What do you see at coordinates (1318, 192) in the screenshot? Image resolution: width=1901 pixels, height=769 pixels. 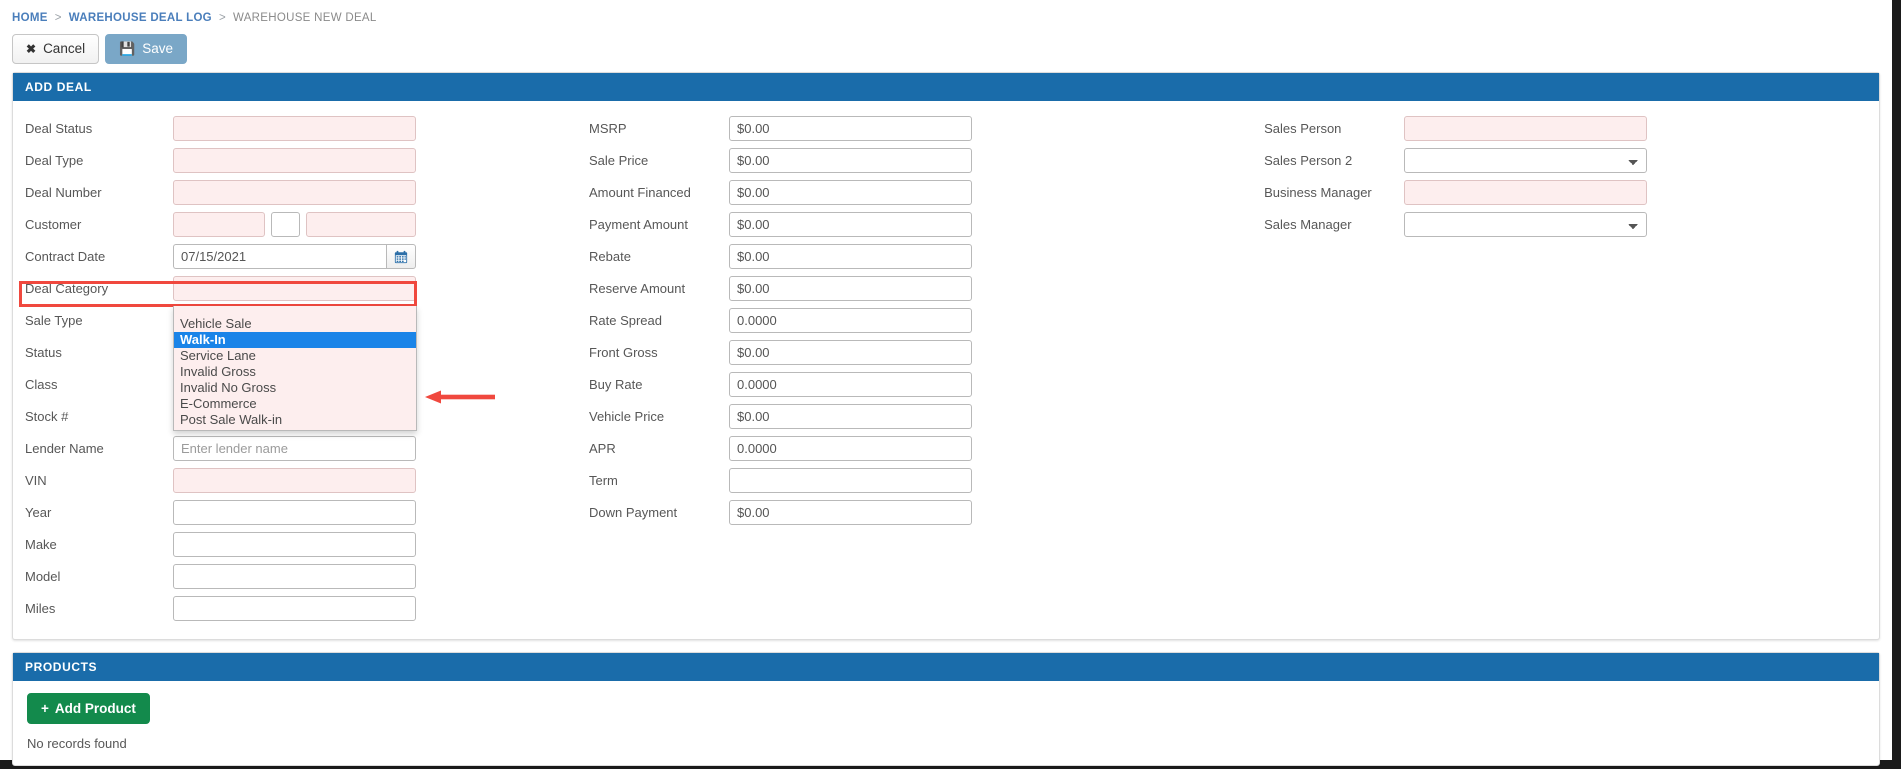 I see `label-business-manager: Business Manager` at bounding box center [1318, 192].